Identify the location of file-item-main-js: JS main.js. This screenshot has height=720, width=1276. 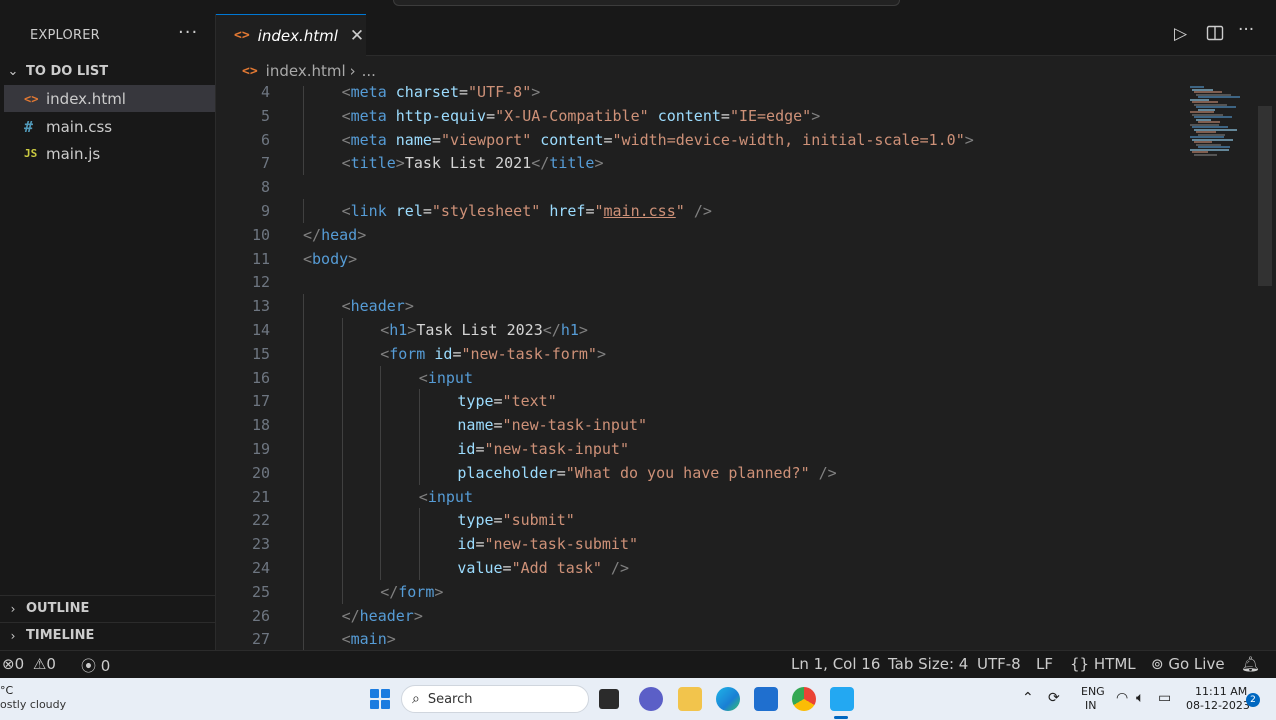
(109, 153).